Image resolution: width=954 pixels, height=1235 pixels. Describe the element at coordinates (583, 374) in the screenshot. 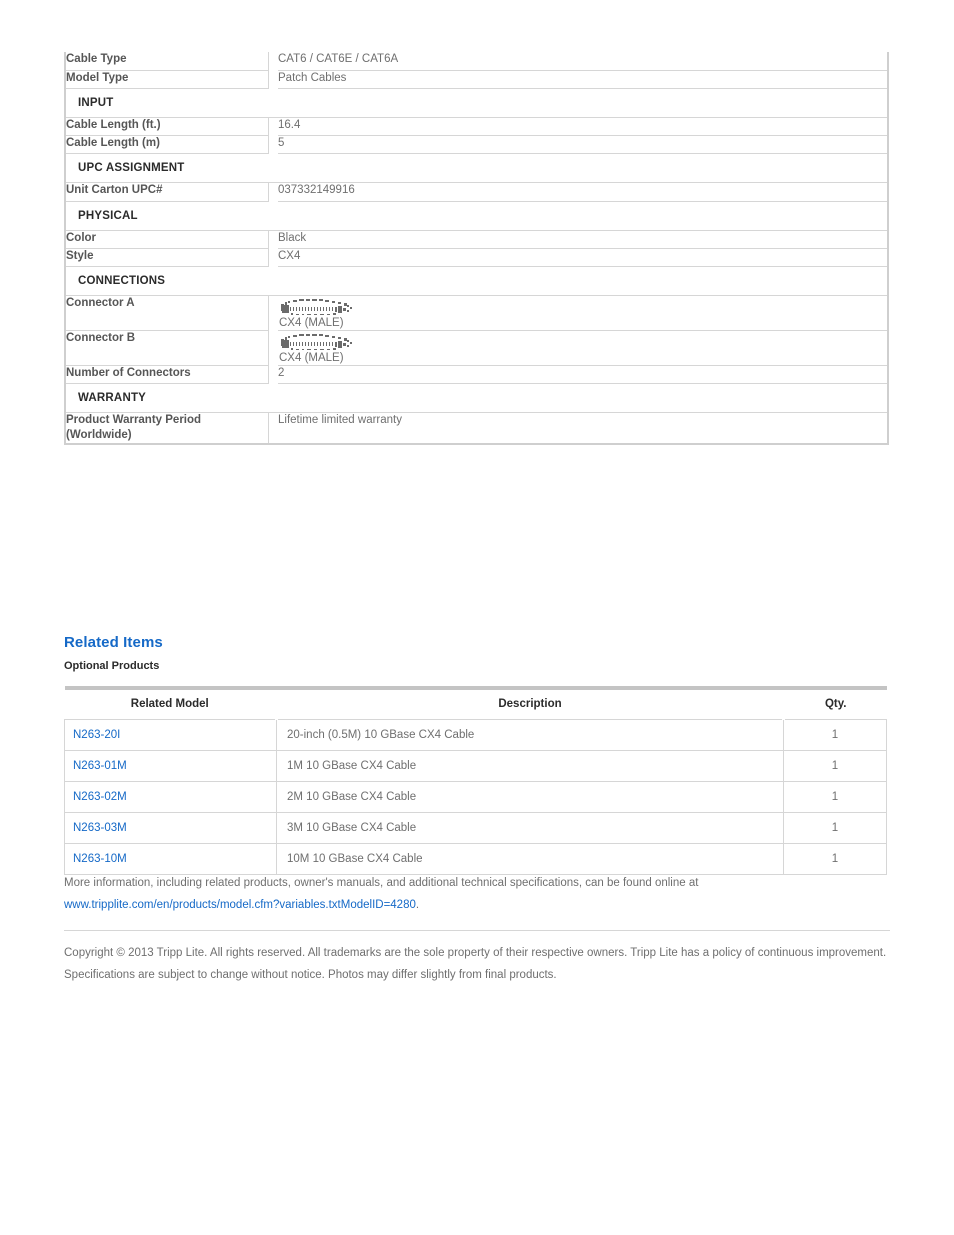

I see `spec-row-value: 2` at that location.